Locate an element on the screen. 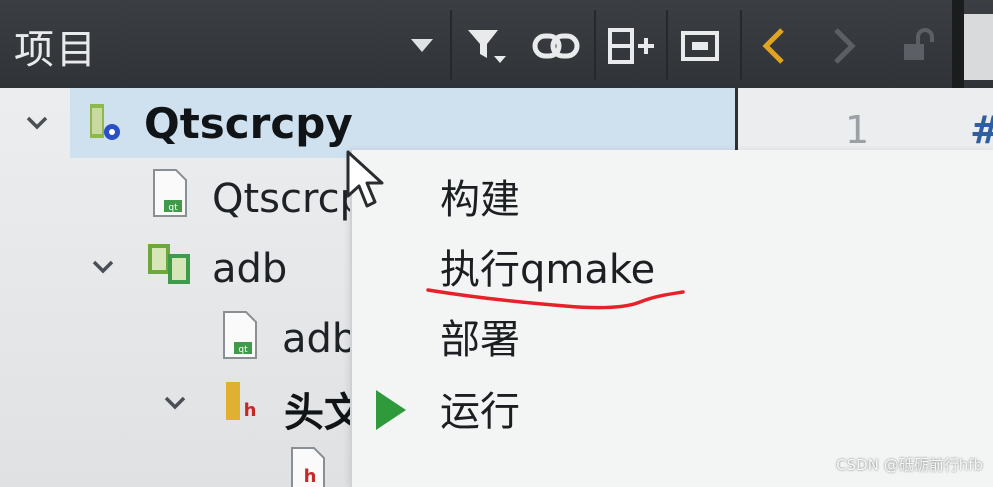 This screenshot has width=993, height=487. tree-item-label: Qtscrcpy is located at coordinates (248, 123).